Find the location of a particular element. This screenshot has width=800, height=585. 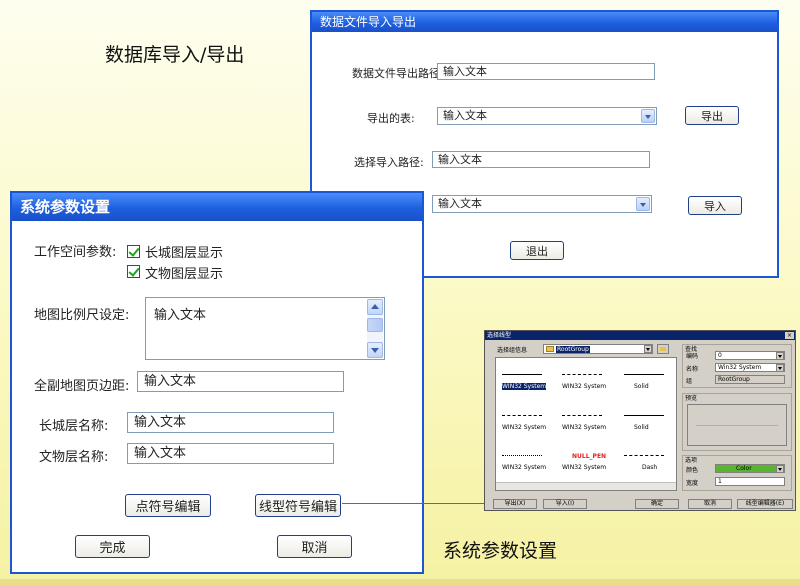

name-select: Win32 System is located at coordinates (750, 367).